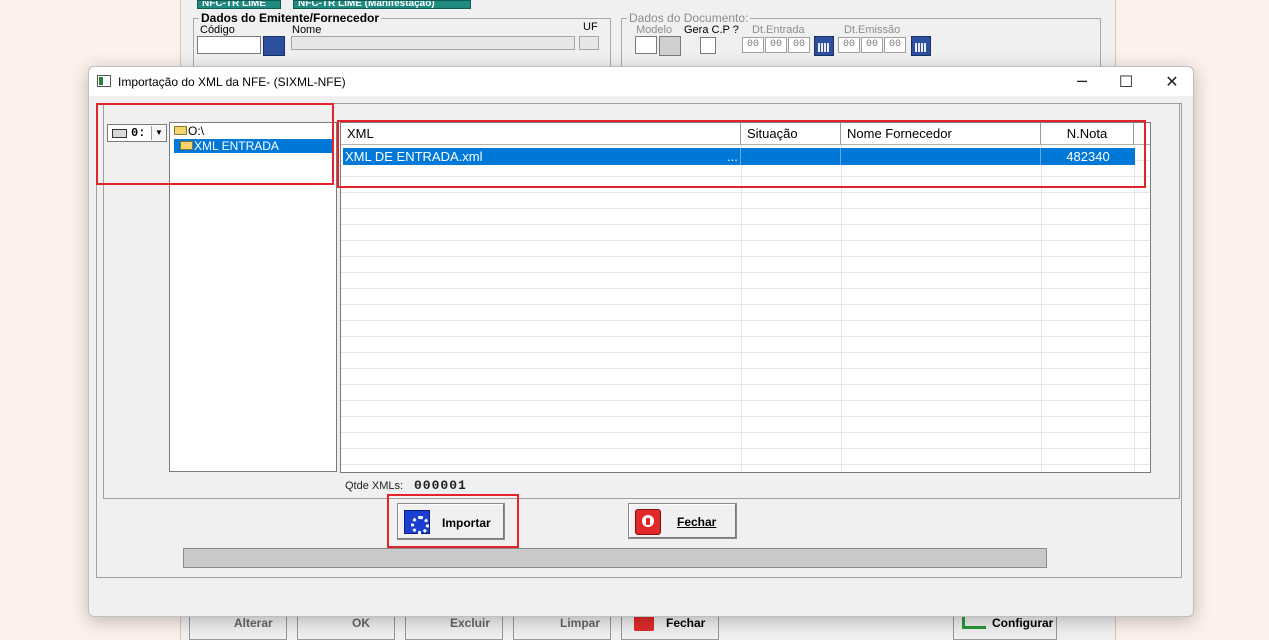  I want to click on ok-label: OK, so click(361, 623).